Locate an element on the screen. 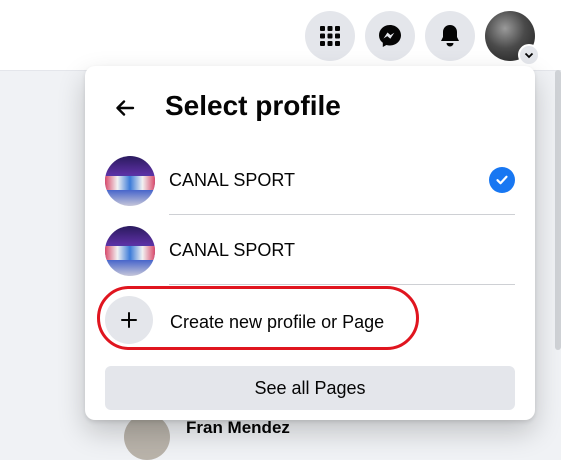  messenger-icon is located at coordinates (390, 36).